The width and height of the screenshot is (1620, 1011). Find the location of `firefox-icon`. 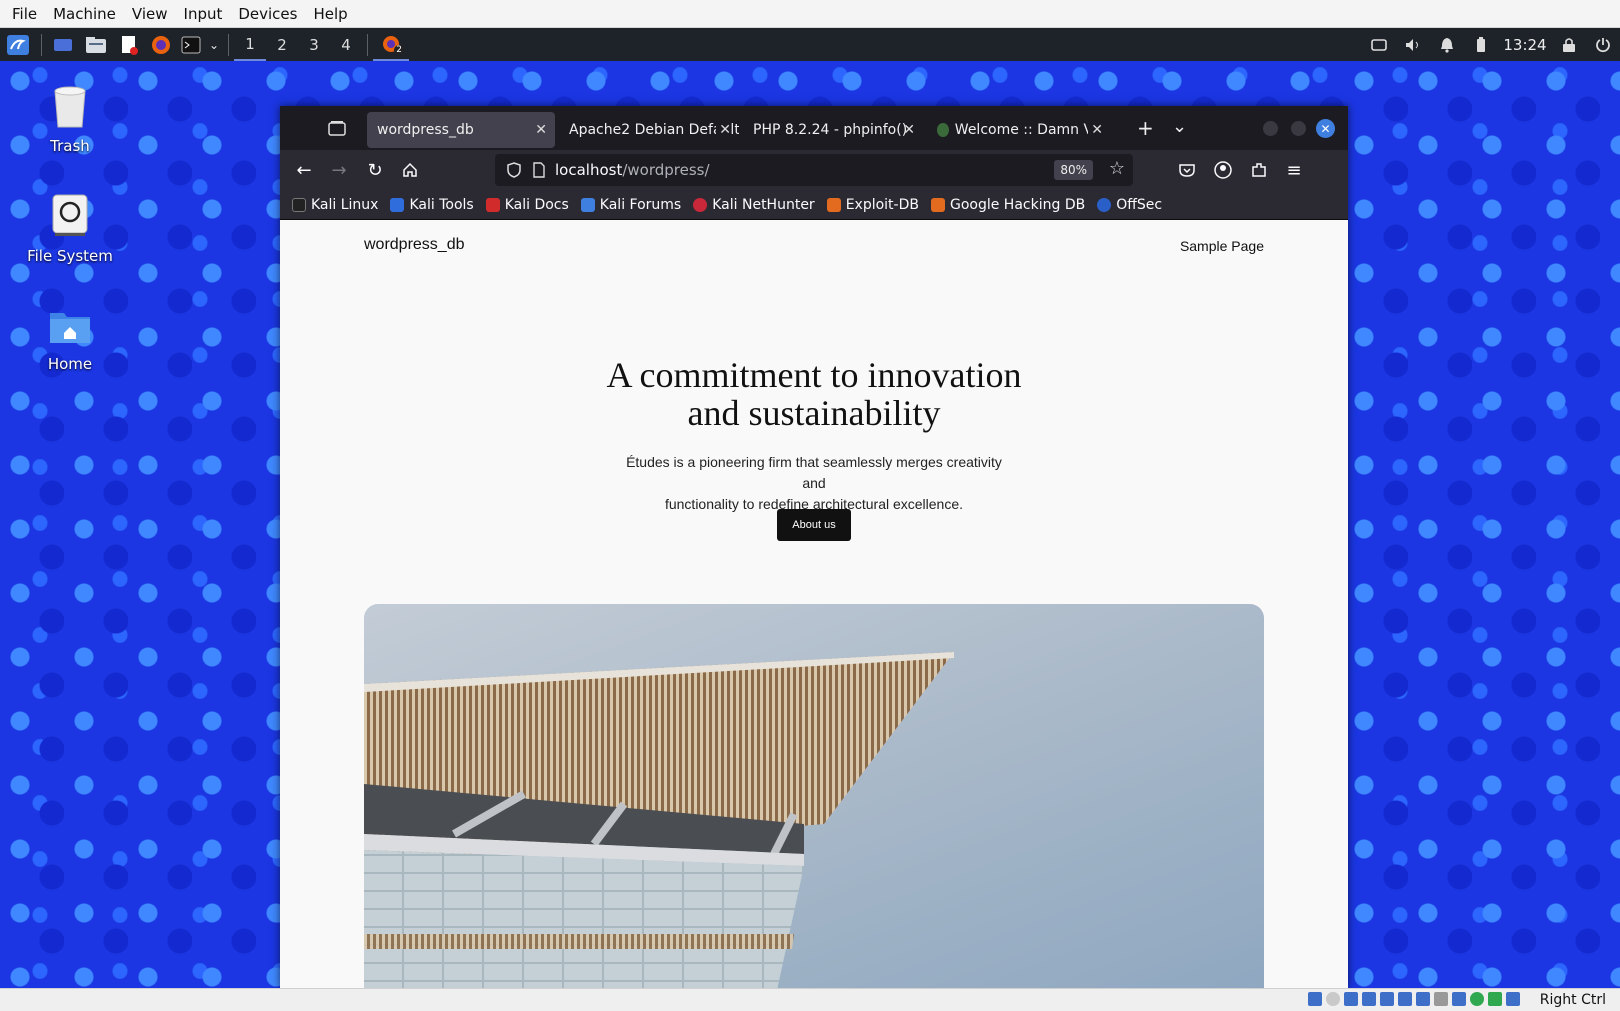

firefox-icon is located at coordinates (161, 44).